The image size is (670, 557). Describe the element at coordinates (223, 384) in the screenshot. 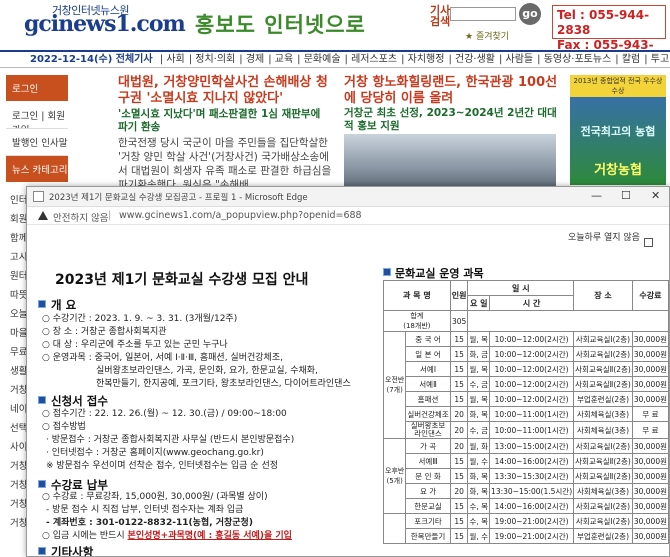

I see `overview-line: 한복만들기, 한지공예, 포크기타, 왕초보라인댄스, 다이어트라인댄스` at that location.